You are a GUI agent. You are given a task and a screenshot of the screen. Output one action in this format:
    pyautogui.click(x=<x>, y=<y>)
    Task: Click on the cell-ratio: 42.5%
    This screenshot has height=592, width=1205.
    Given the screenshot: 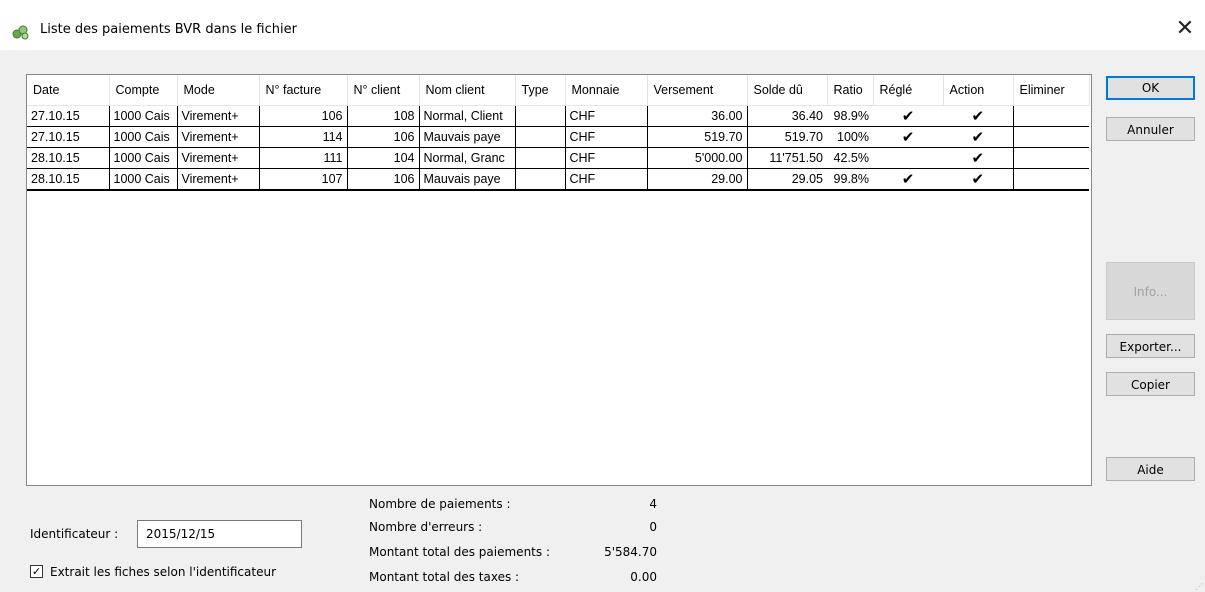 What is the action you would take?
    pyautogui.click(x=850, y=158)
    